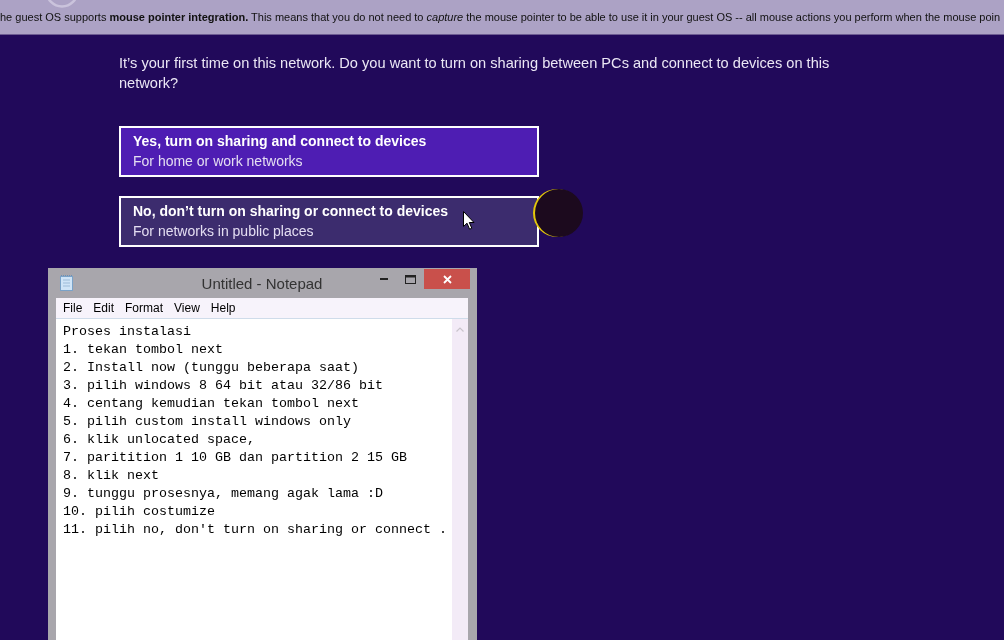 This screenshot has height=640, width=1004. I want to click on sharing-option-button: No, don’t turn on sharing or connect to devices For networks in public places, so click(329, 221).